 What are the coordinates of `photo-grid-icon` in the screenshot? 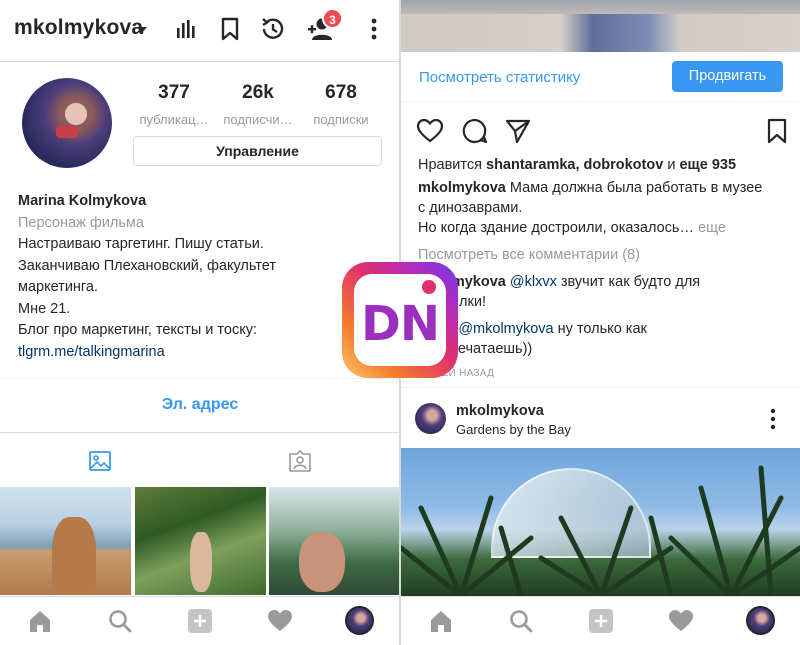 It's located at (100, 461).